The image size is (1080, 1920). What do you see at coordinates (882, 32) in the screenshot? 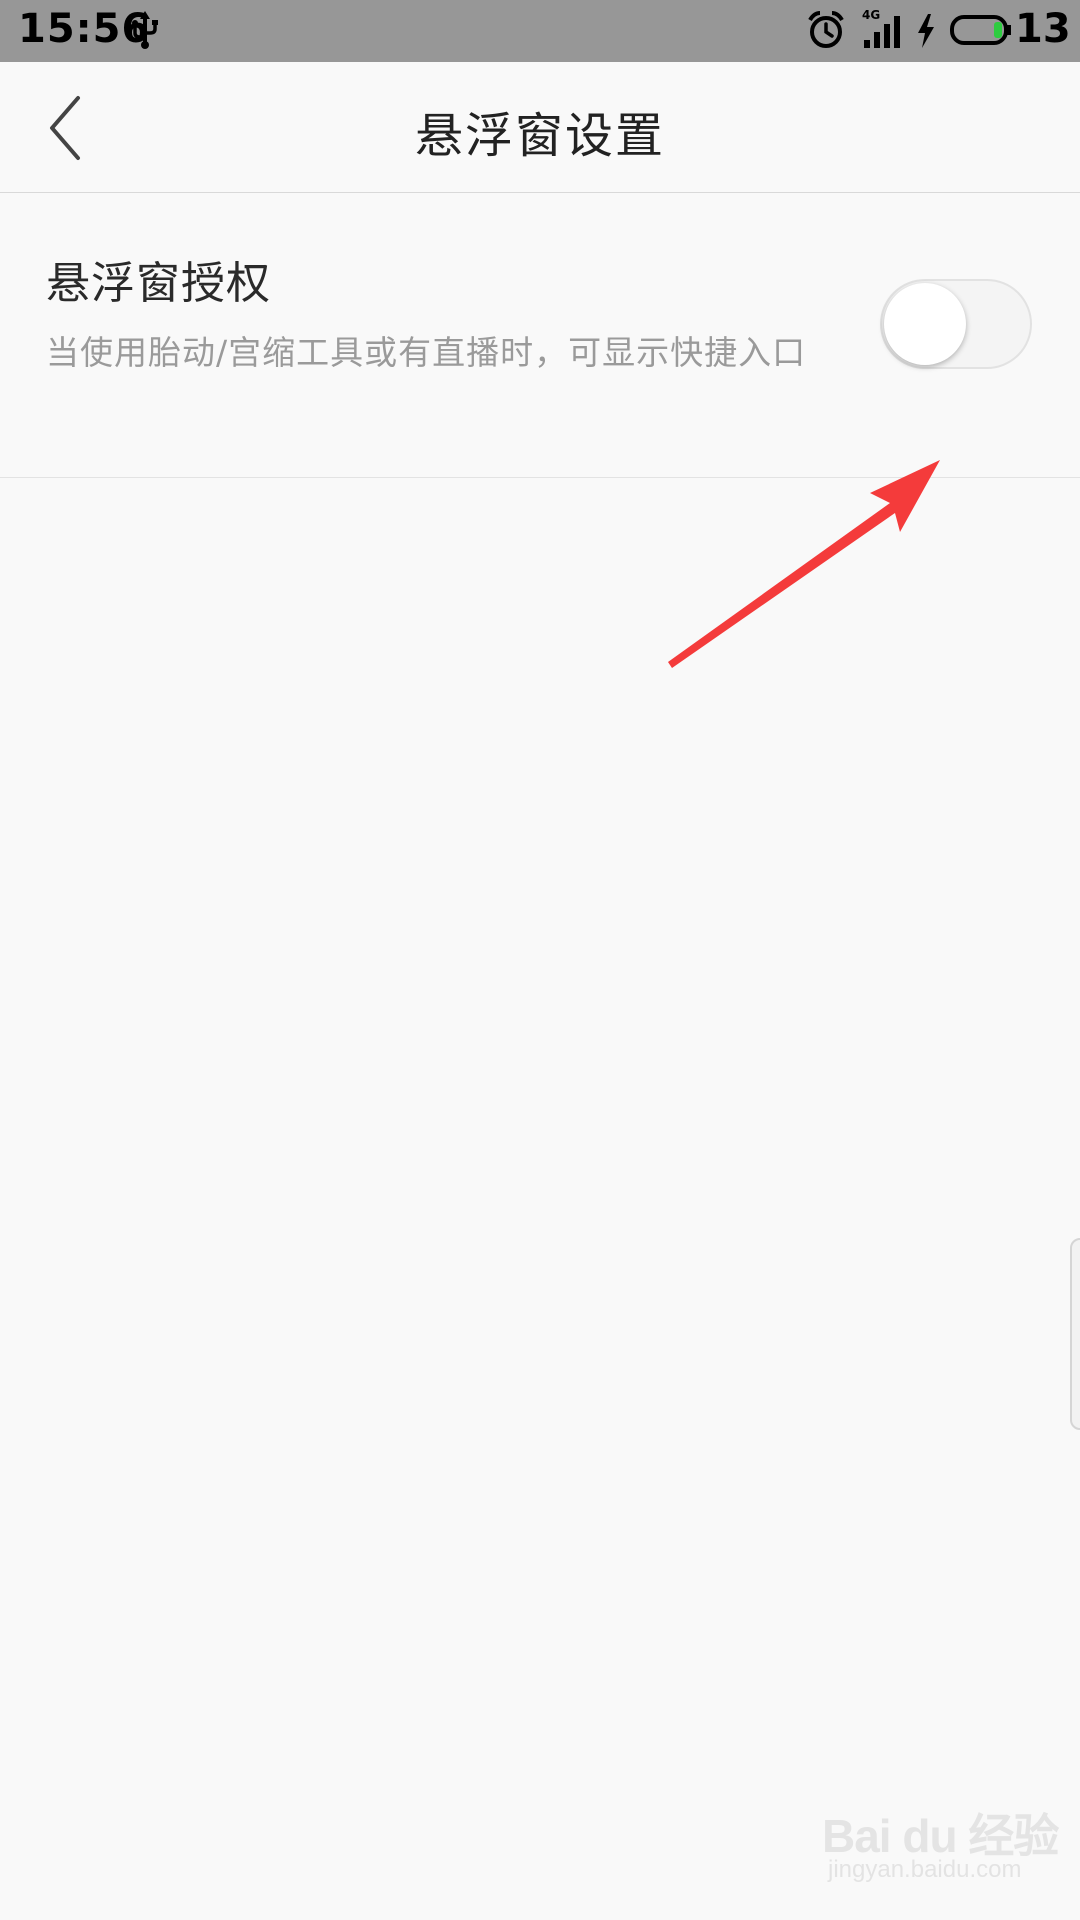
I see `signal-icon` at bounding box center [882, 32].